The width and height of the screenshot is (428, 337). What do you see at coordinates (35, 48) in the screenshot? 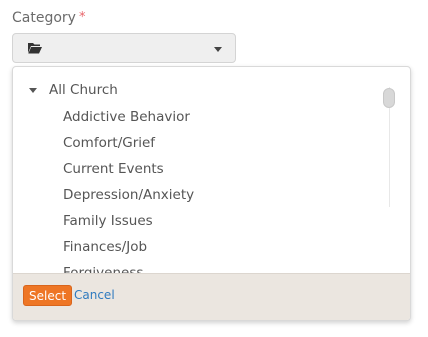
I see `folder-open-icon` at bounding box center [35, 48].